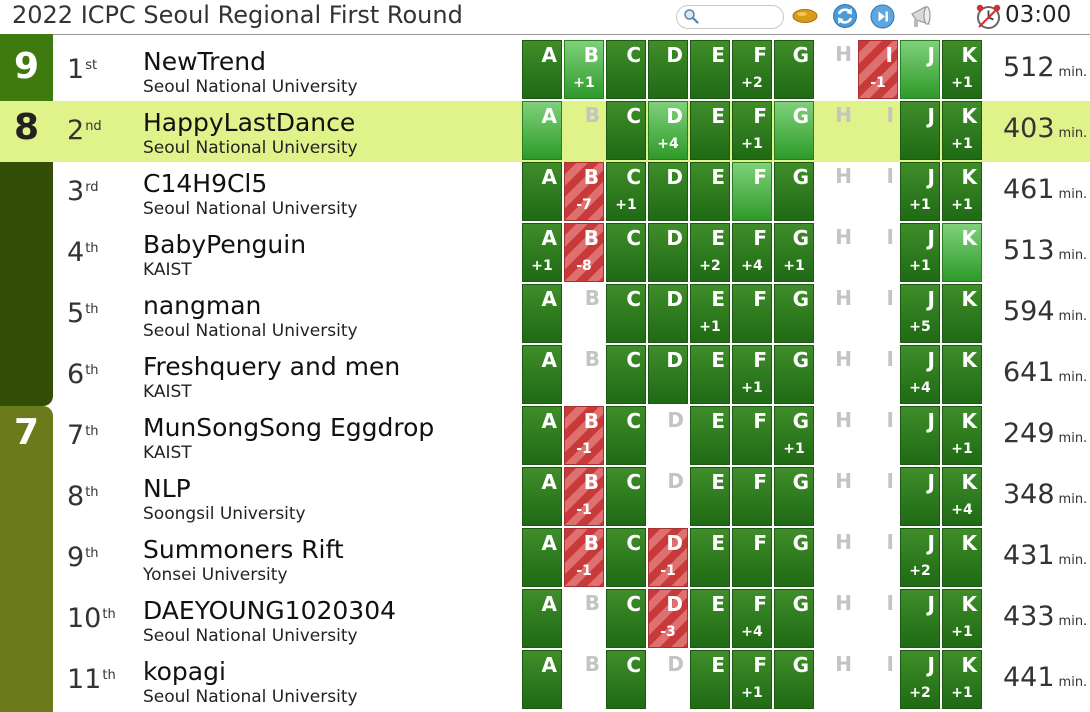 This screenshot has height=712, width=1090. Describe the element at coordinates (584, 252) in the screenshot. I see `problem-cell-b: B -8` at that location.